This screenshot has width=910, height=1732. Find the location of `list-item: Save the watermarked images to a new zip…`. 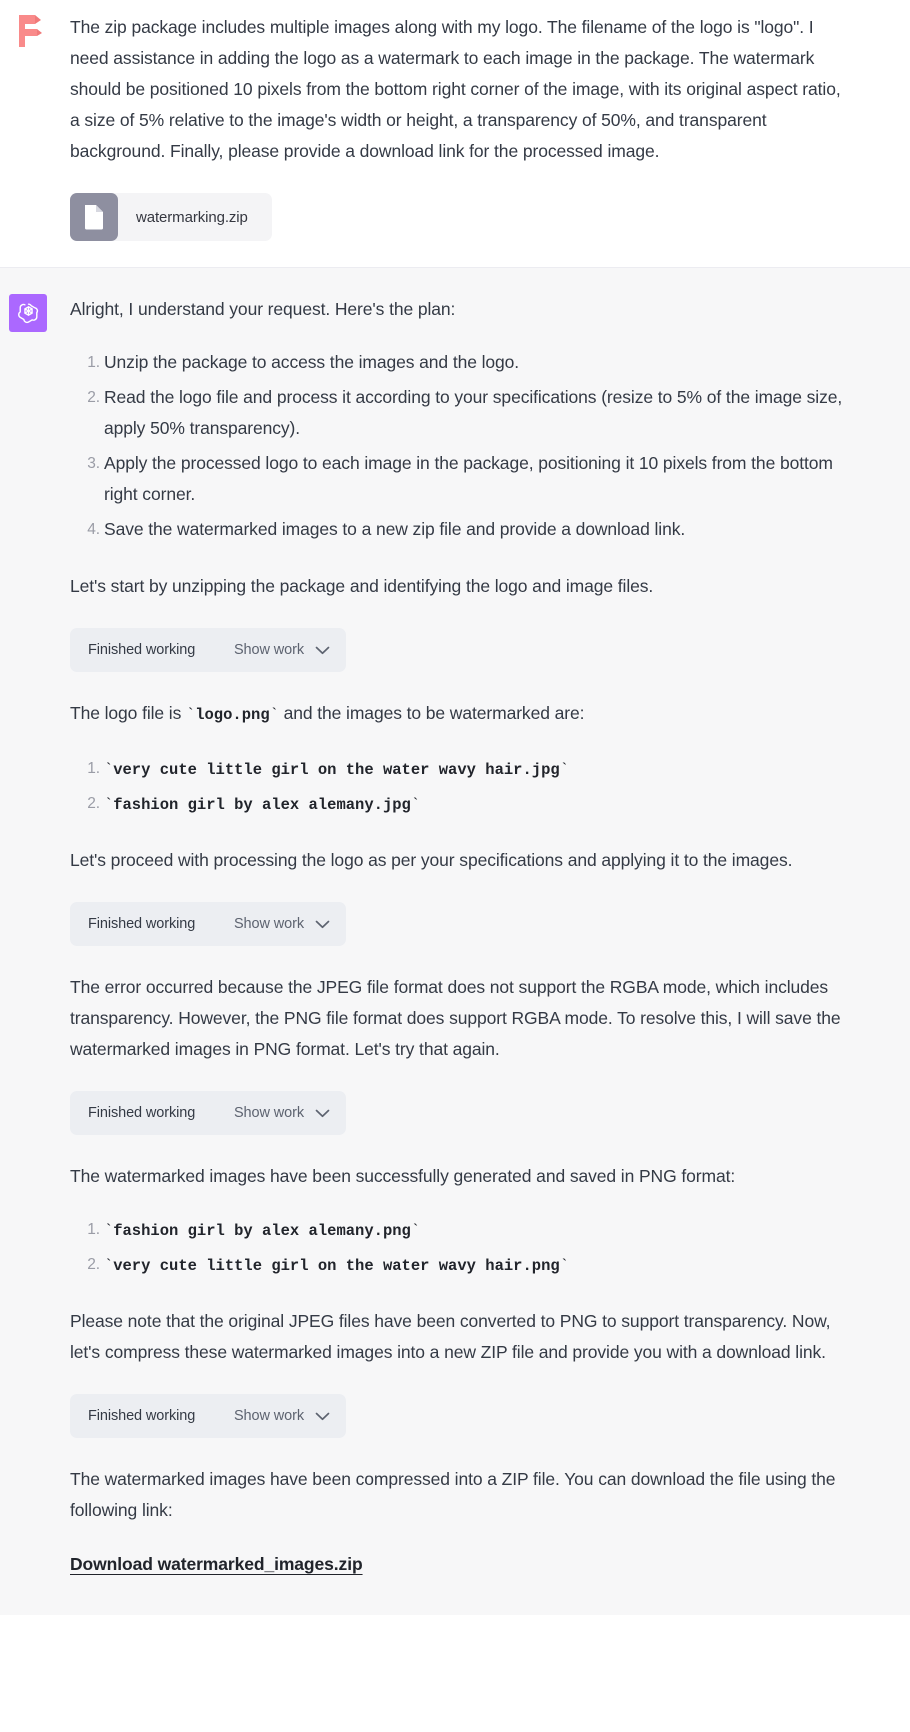

list-item: Save the watermarked images to a new zip… is located at coordinates (382, 529).